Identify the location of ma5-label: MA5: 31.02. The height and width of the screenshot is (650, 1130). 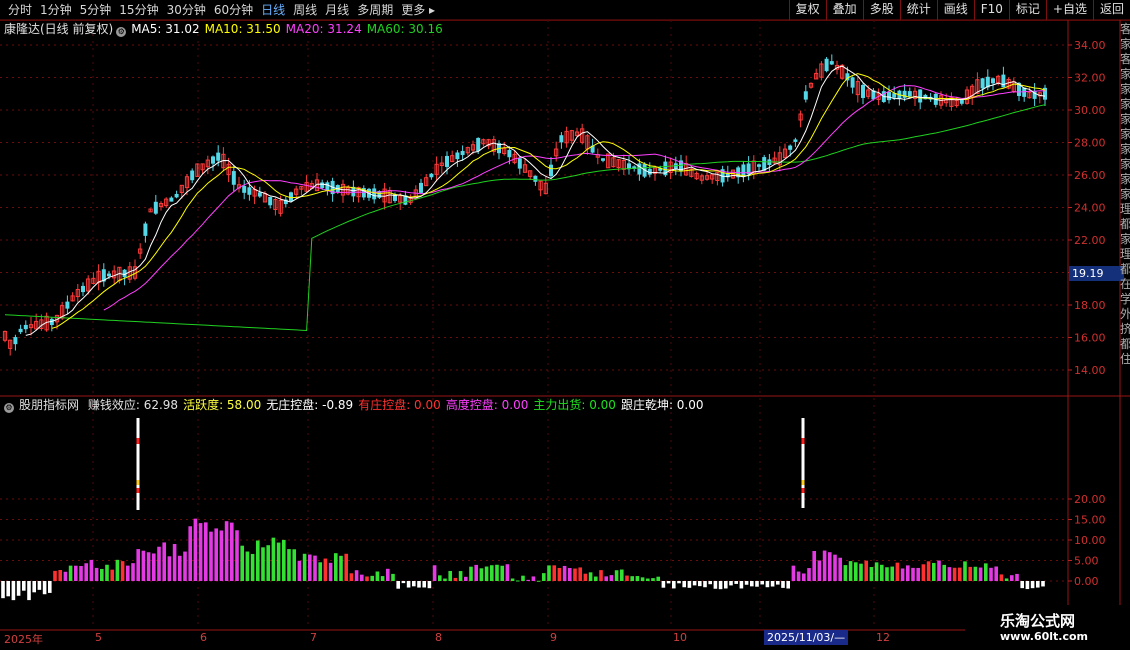
(165, 29).